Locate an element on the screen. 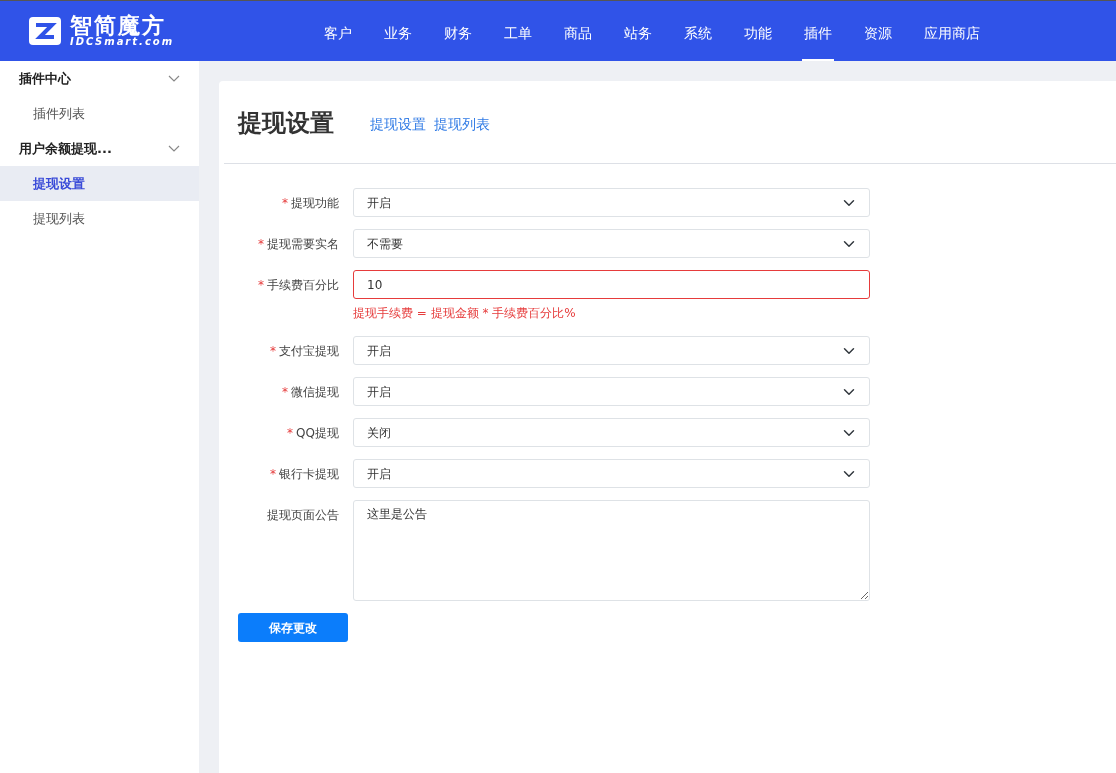 The image size is (1116, 773). nav-tab: 商品 is located at coordinates (578, 34).